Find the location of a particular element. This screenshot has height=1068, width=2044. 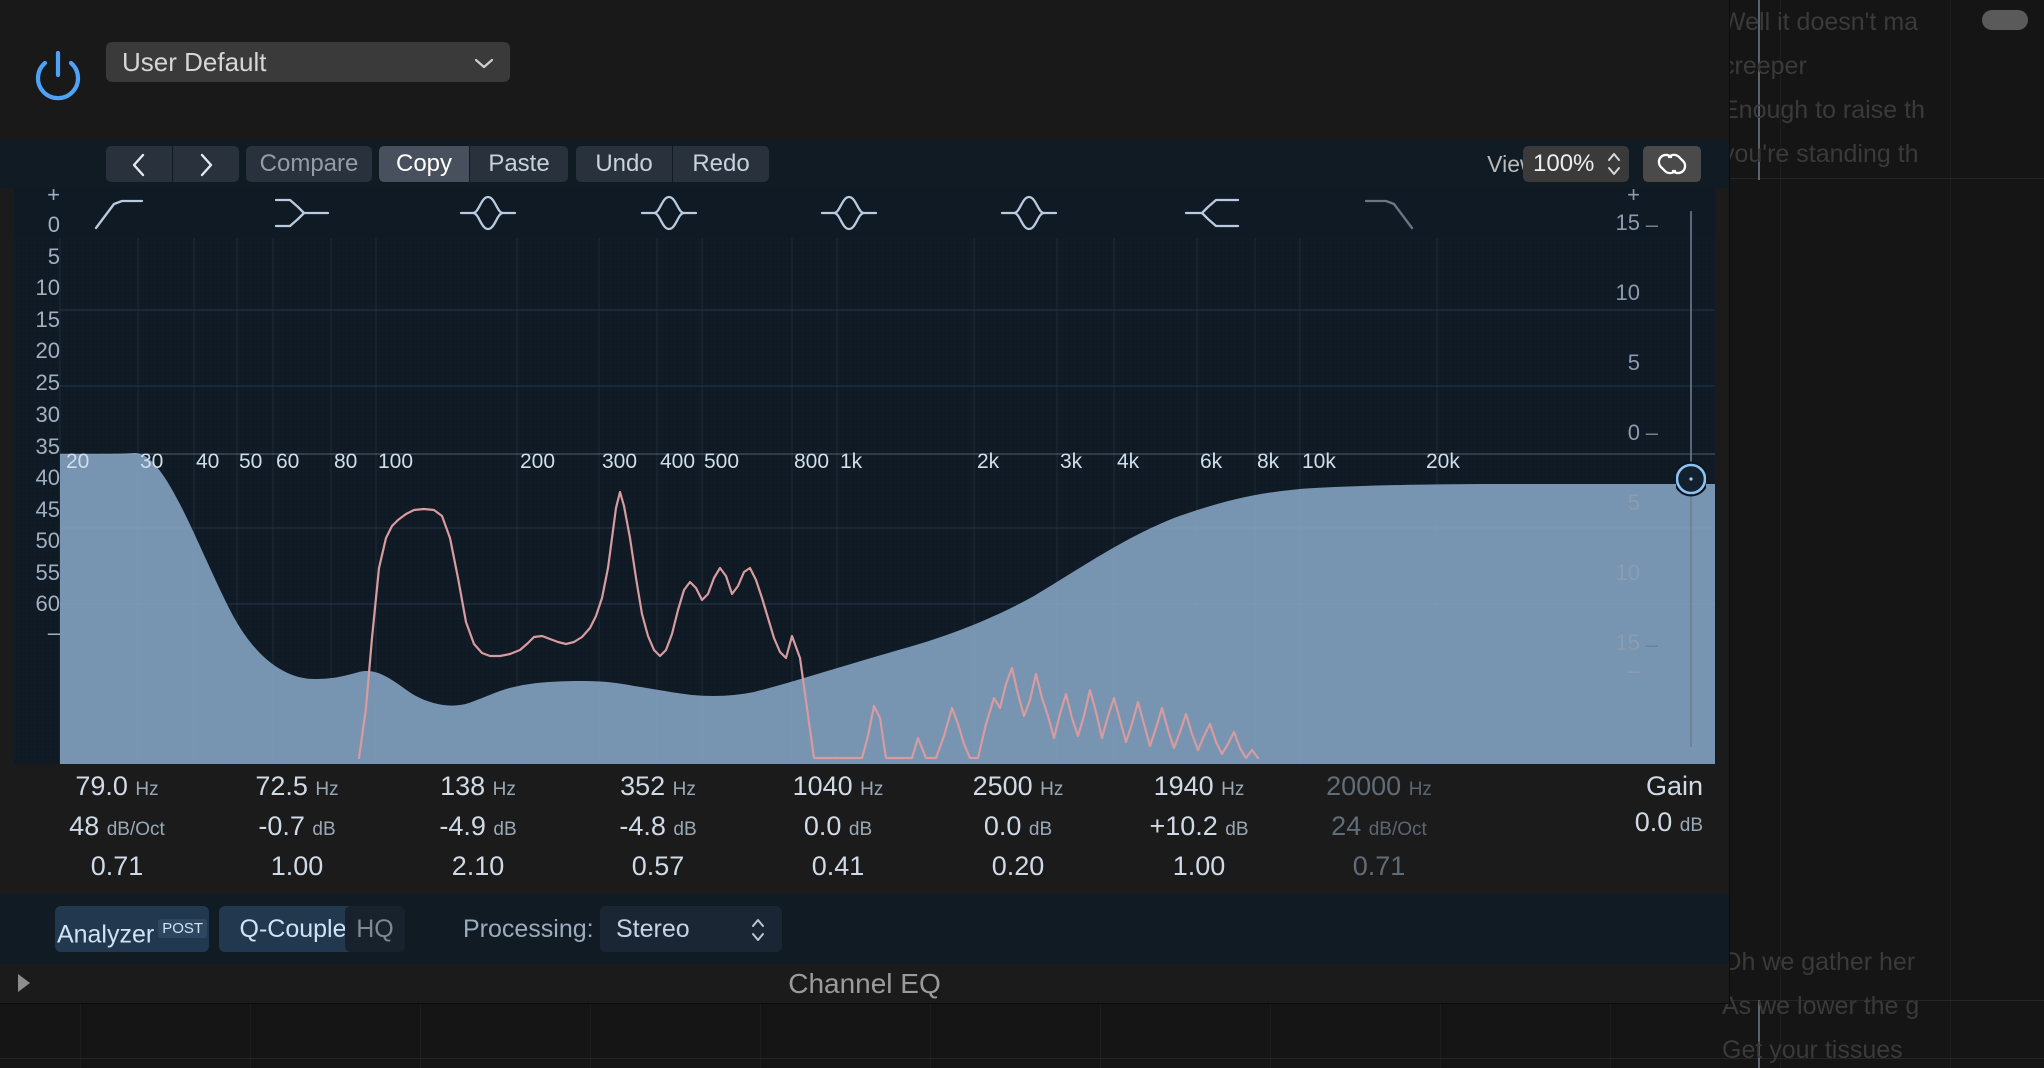

master-gain-value: 0.0 dB is located at coordinates (1622, 824).